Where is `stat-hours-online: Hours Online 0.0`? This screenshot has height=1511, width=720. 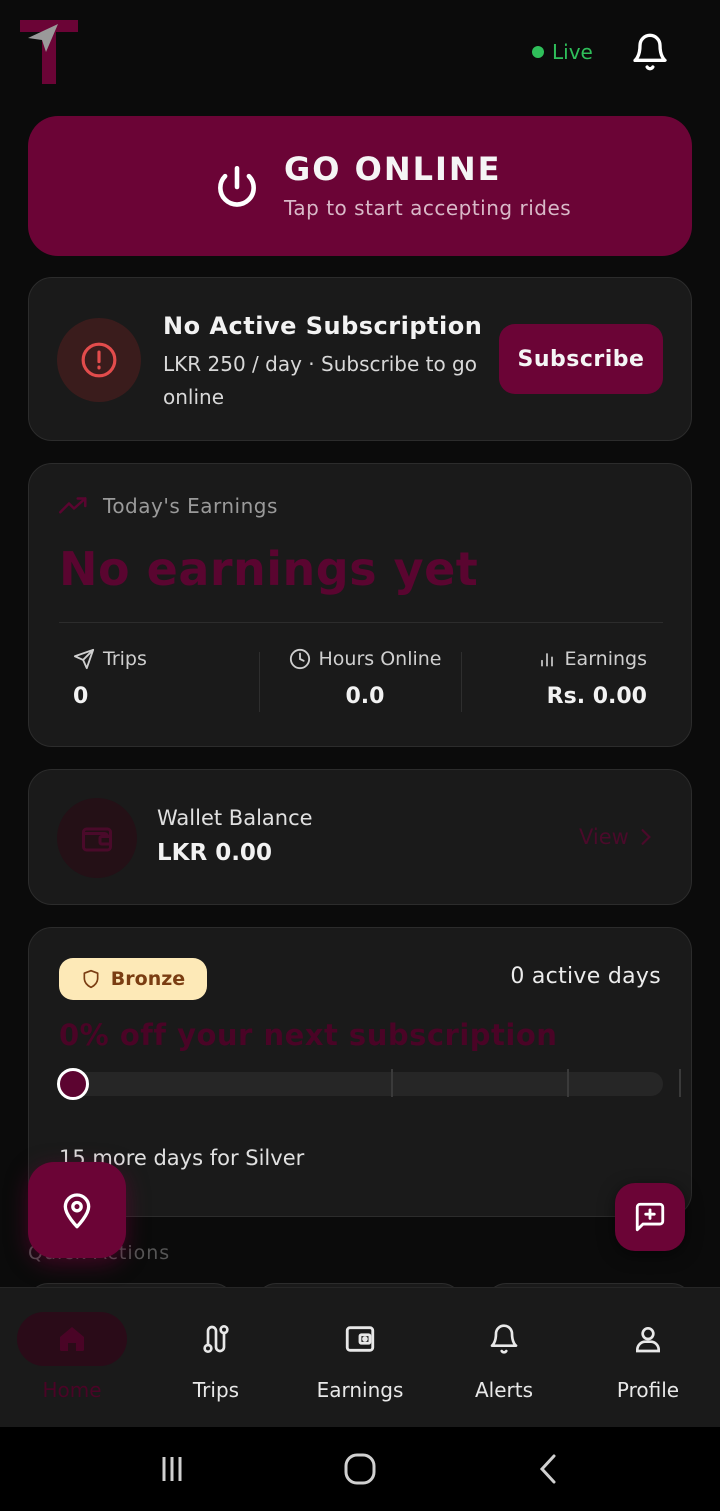 stat-hours-online: Hours Online 0.0 is located at coordinates (365, 678).